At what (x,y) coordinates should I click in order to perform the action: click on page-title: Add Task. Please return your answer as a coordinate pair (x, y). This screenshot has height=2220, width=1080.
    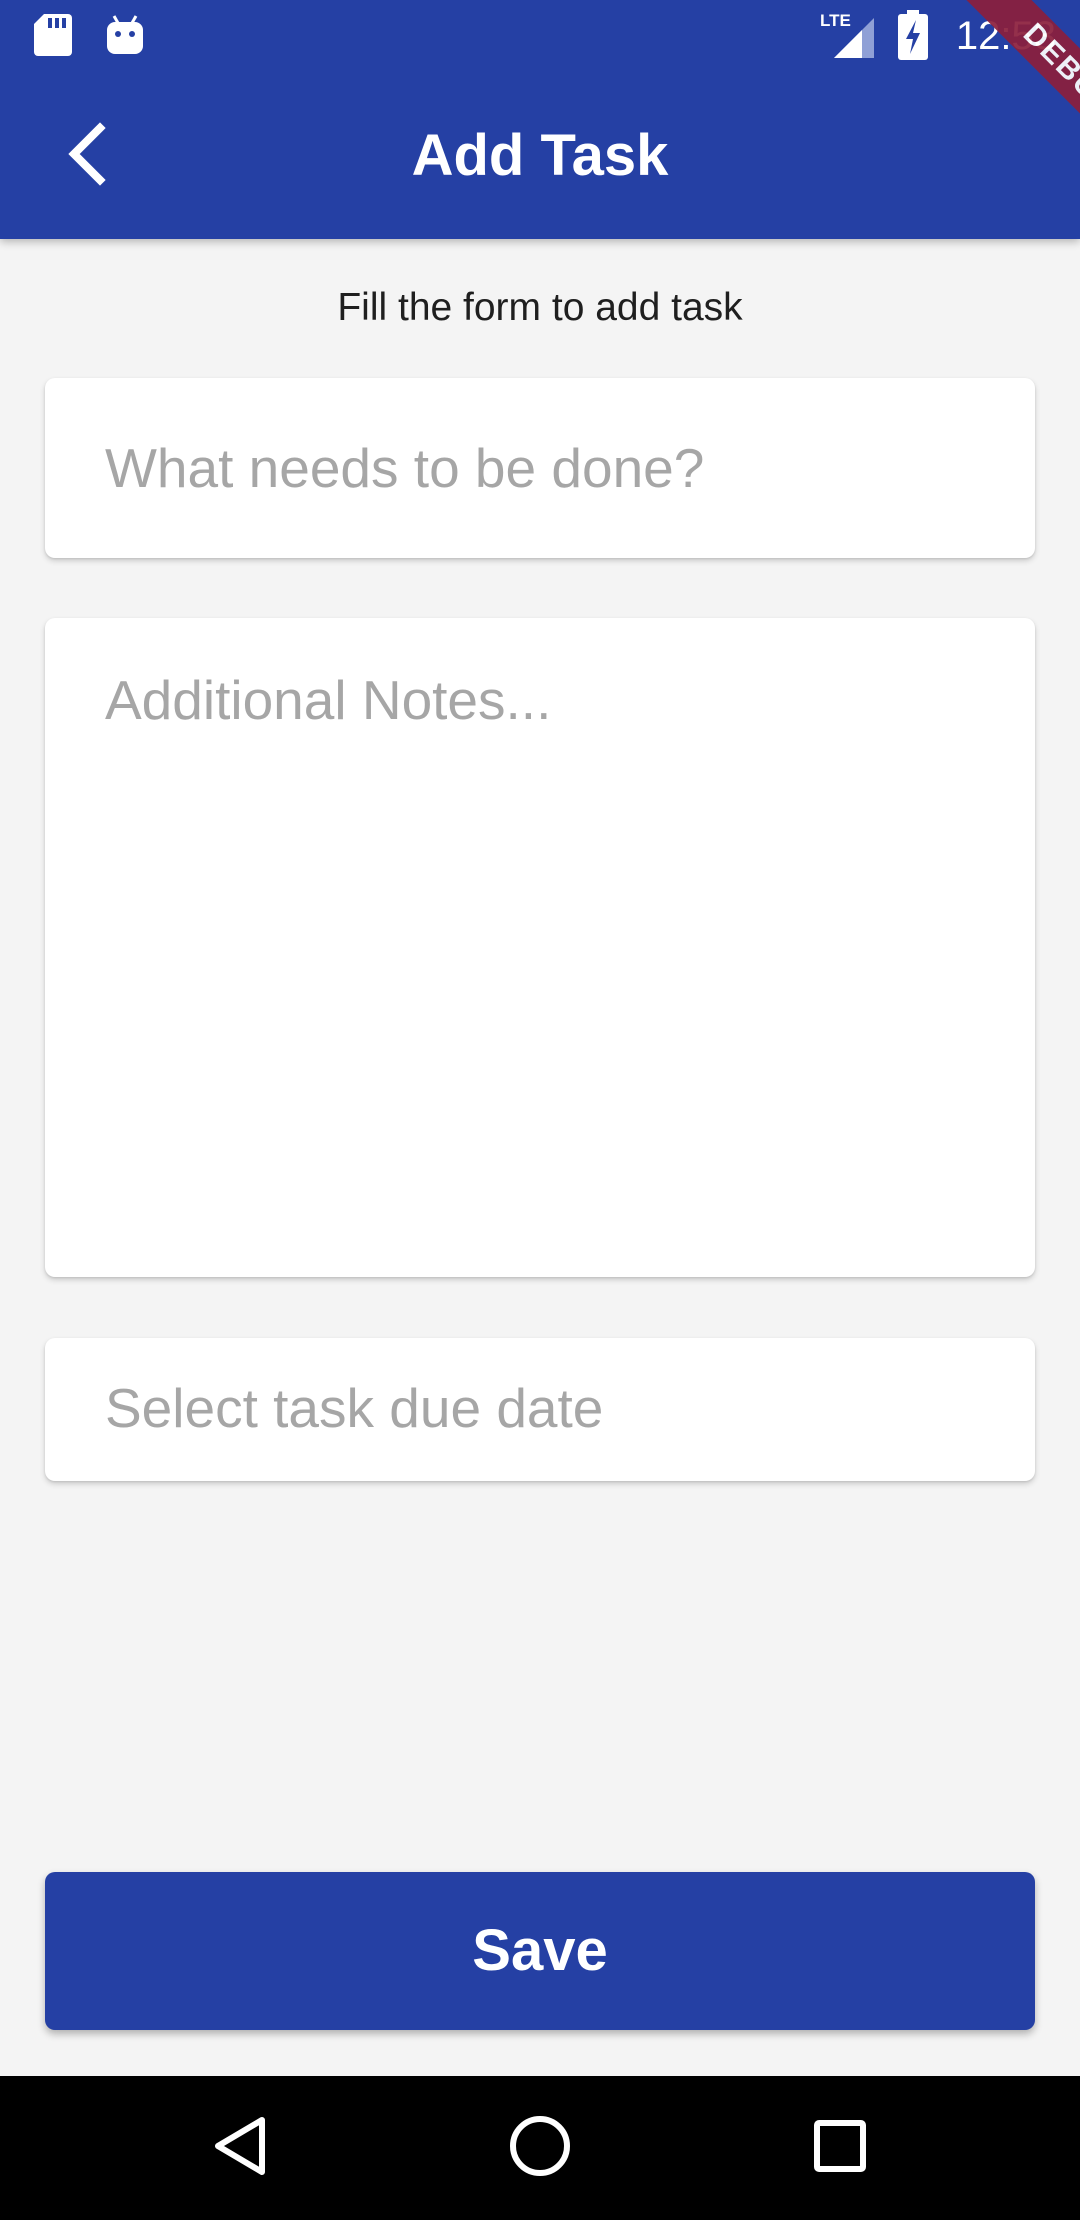
    Looking at the image, I should click on (540, 155).